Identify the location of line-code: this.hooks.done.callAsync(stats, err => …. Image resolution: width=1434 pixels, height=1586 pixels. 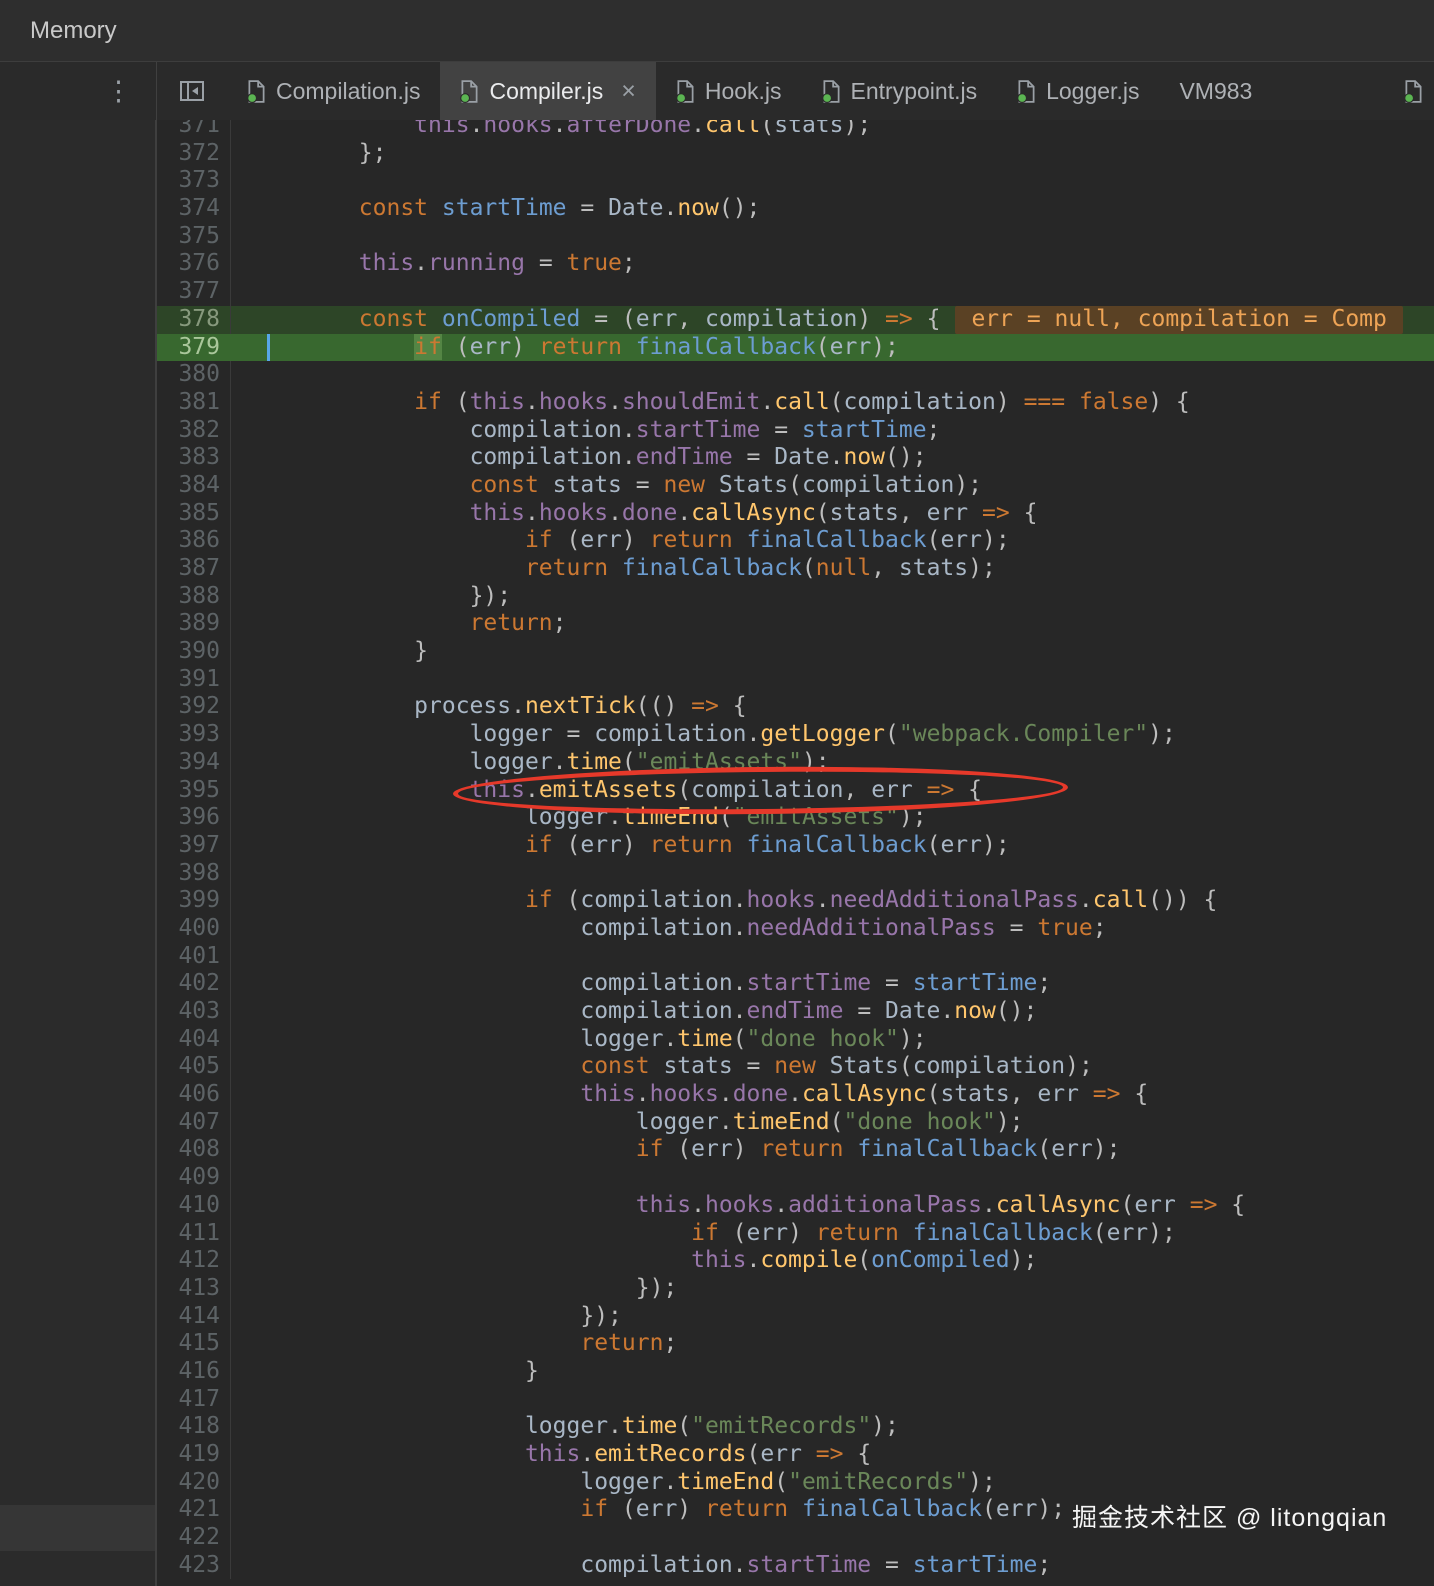
(864, 1094).